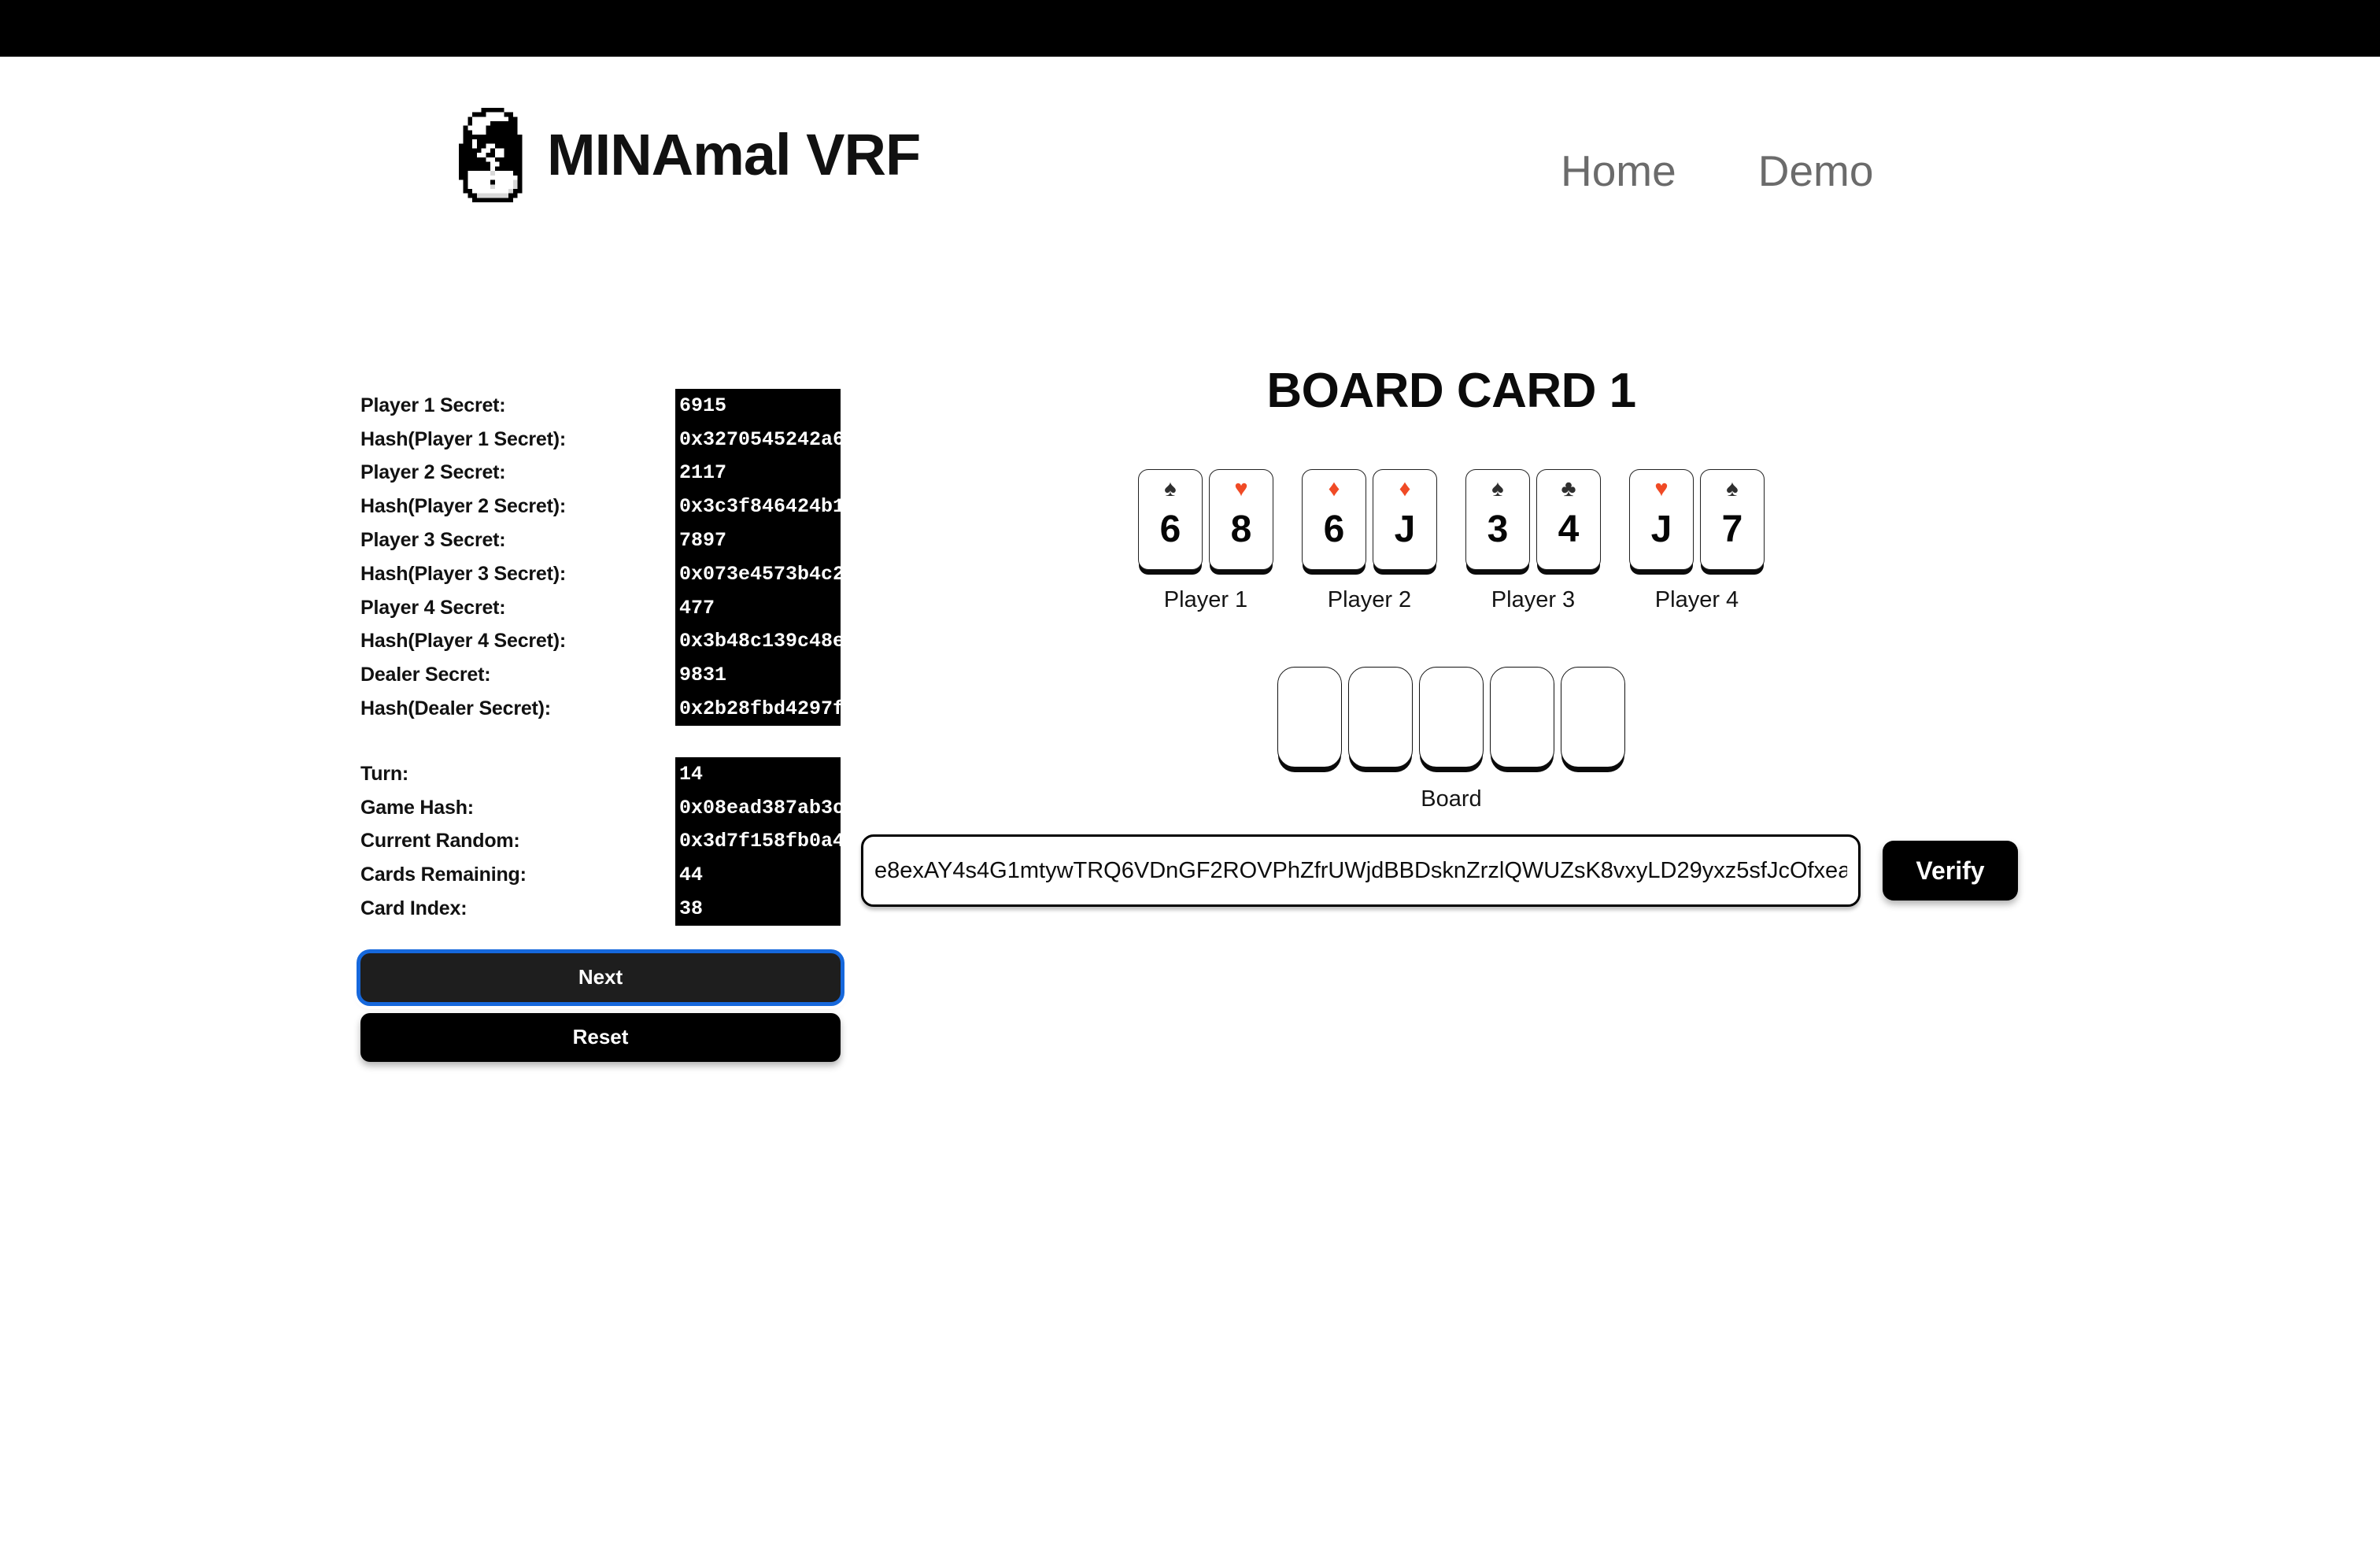  Describe the element at coordinates (600, 406) in the screenshot. I see `secret-row: Player 1 Secret: 6915` at that location.